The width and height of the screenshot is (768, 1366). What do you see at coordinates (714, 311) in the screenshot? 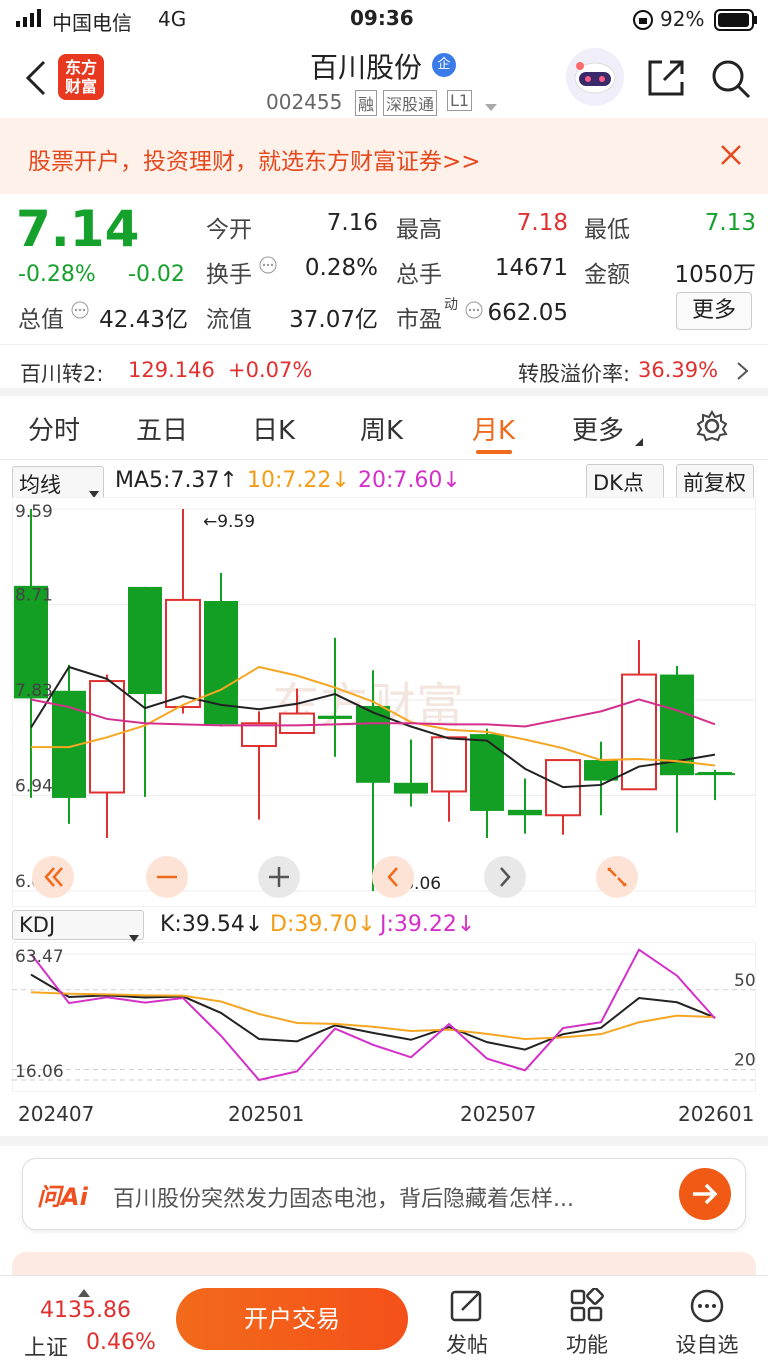
I see `more-button: 更多` at bounding box center [714, 311].